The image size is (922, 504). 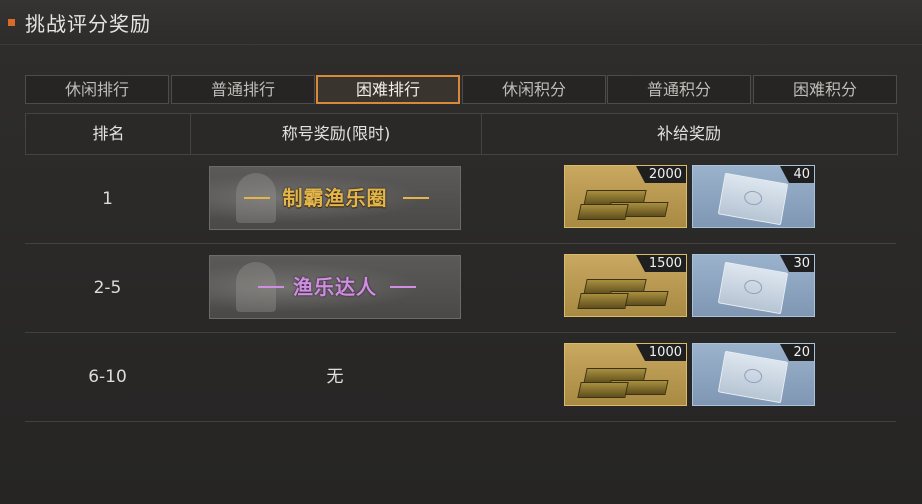 What do you see at coordinates (660, 174) in the screenshot?
I see `item-count: 2000` at bounding box center [660, 174].